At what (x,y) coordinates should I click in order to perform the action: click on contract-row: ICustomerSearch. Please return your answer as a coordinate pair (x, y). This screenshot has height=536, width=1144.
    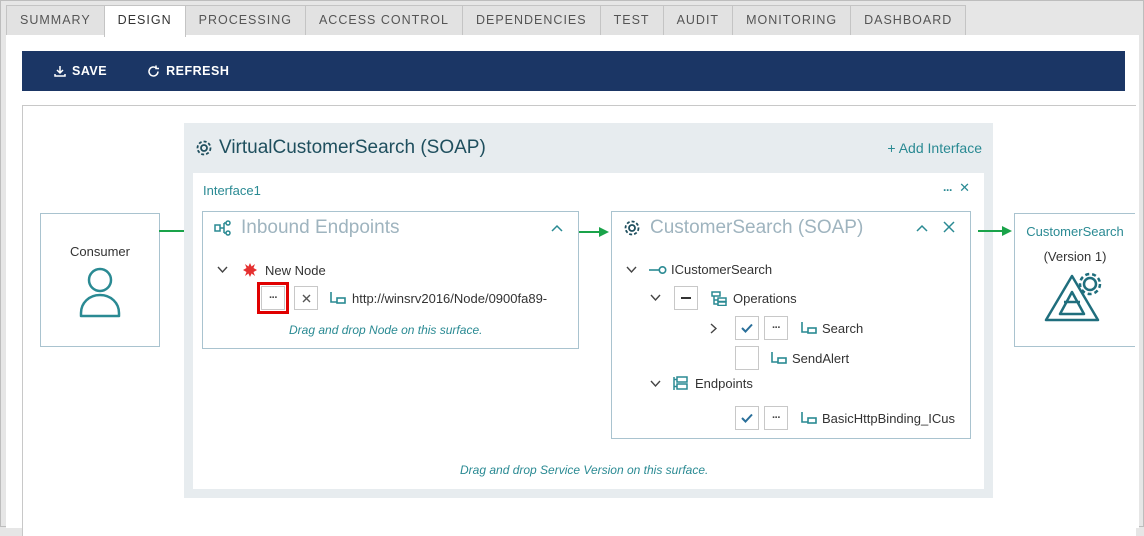
    Looking at the image, I should click on (699, 269).